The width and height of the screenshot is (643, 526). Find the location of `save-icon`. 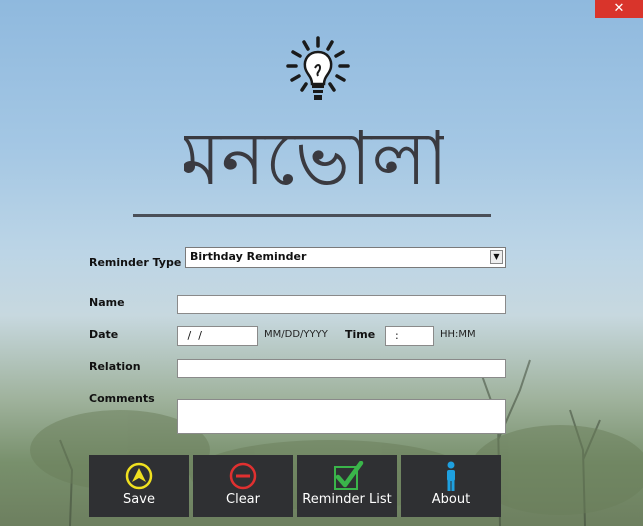

save-icon is located at coordinates (139, 476).